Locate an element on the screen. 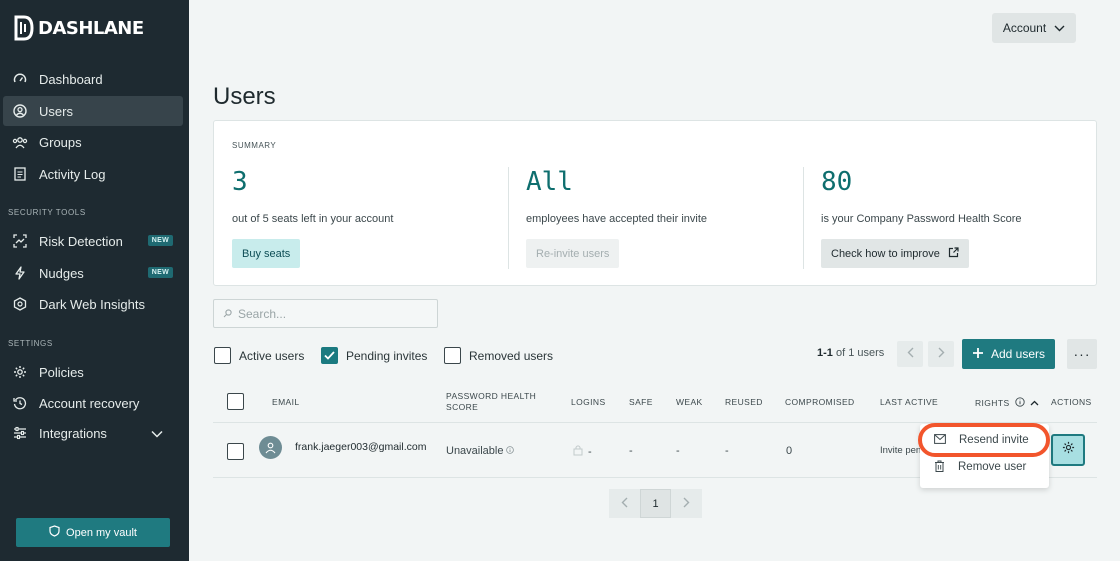 The width and height of the screenshot is (1120, 561). user-icon is located at coordinates (270, 447).